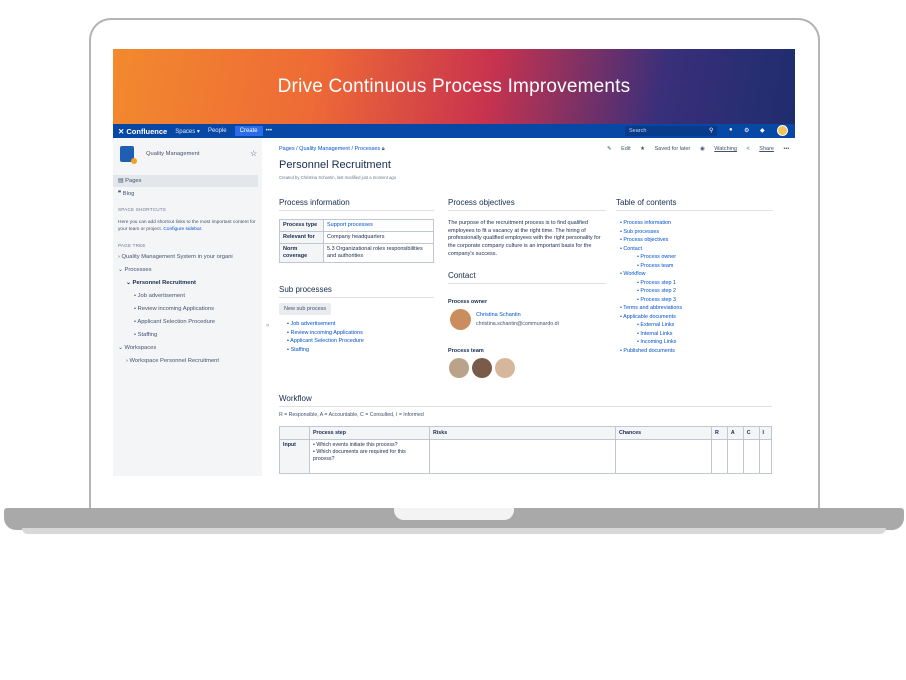 The width and height of the screenshot is (906, 680). Describe the element at coordinates (766, 149) in the screenshot. I see `share-label: Share` at that location.